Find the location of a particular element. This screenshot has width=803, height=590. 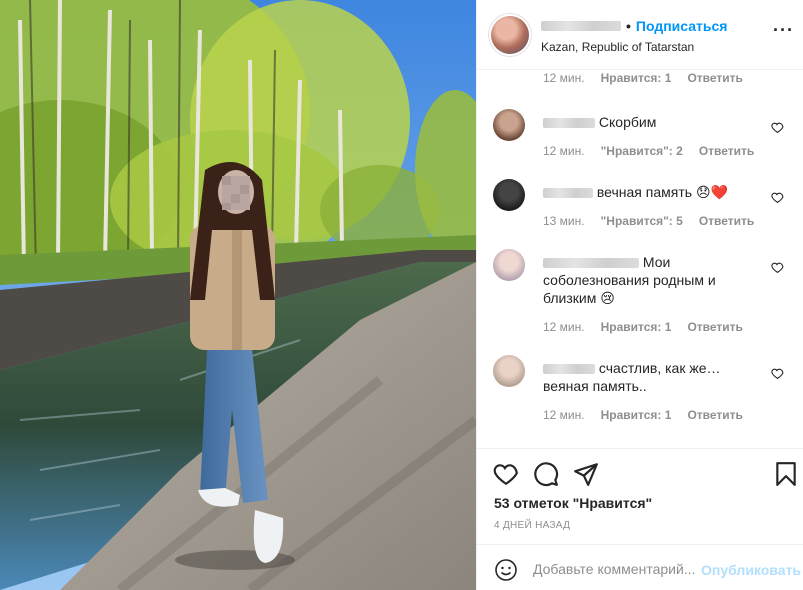

post-actions: 53 отметок "Нравится" 4 ДНЕЙ НАЗАД is located at coordinates (640, 496).